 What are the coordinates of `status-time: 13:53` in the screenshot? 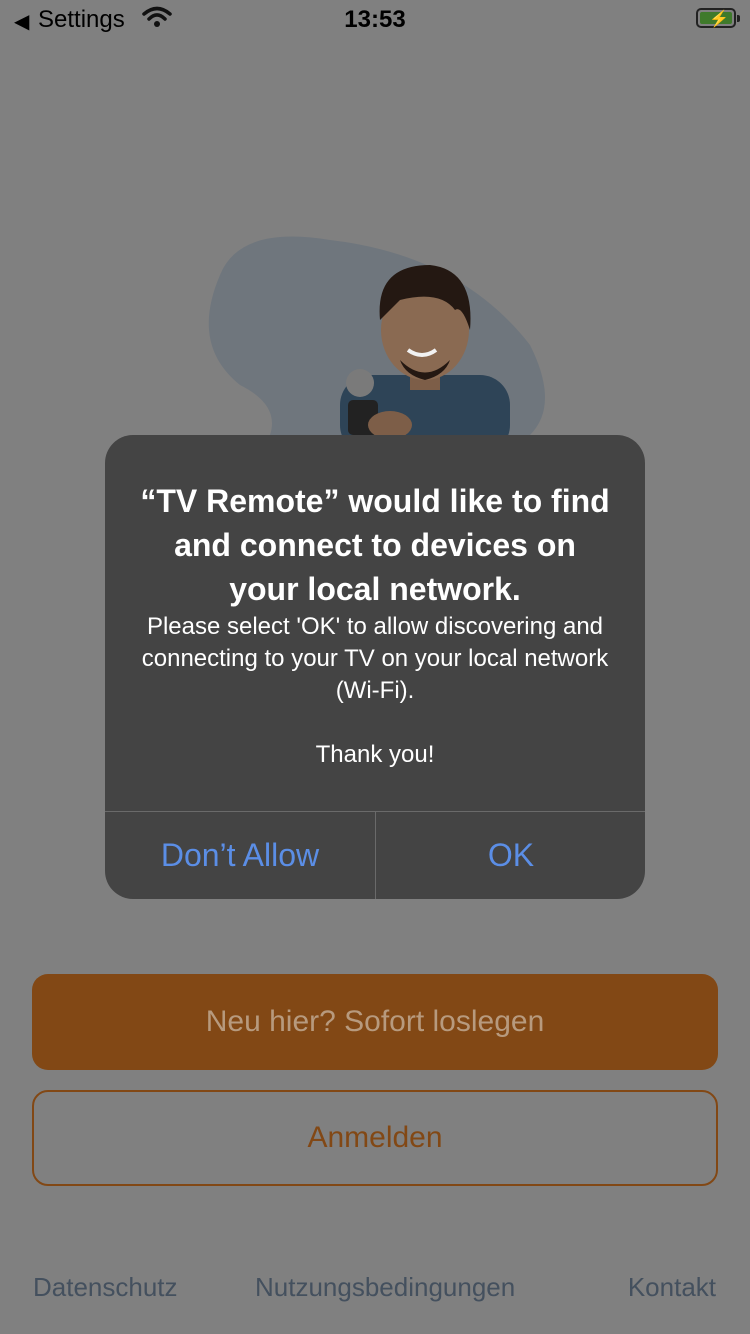 It's located at (375, 19).